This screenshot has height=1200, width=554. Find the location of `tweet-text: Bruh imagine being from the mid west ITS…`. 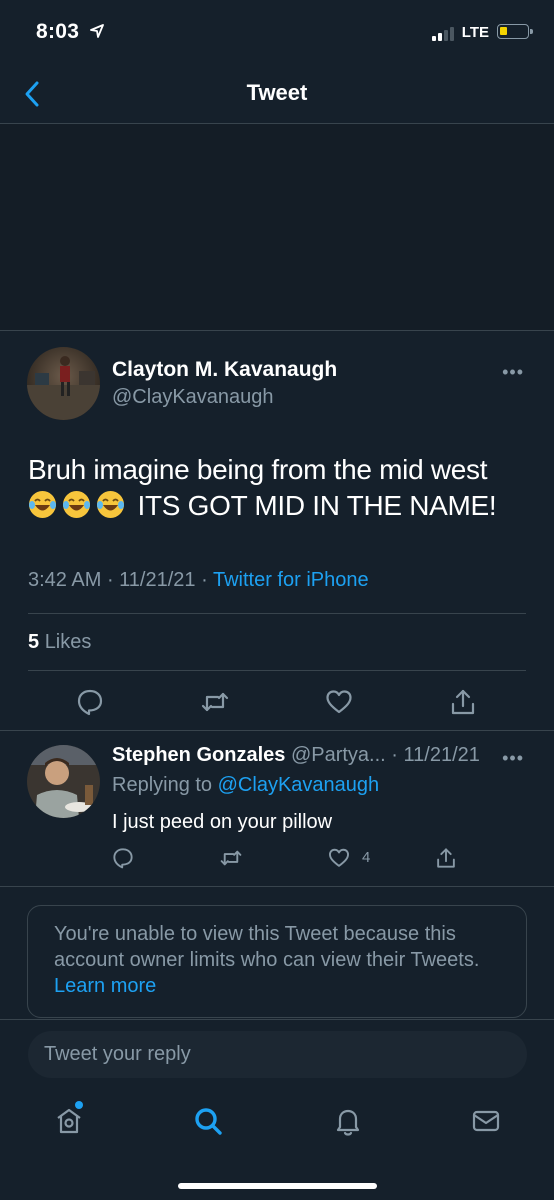

tweet-text: Bruh imagine being from the mid west ITS… is located at coordinates (278, 488).